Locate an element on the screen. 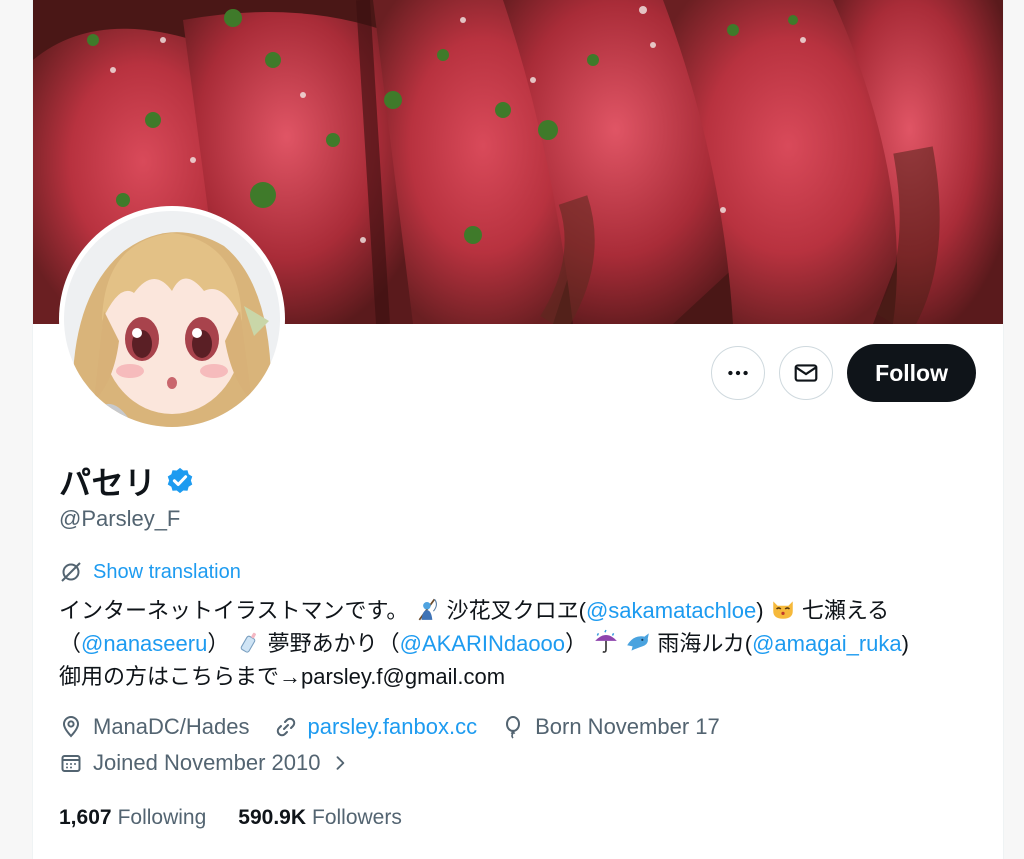 The image size is (1024, 859). dolphin-emoji-icon is located at coordinates (638, 642).